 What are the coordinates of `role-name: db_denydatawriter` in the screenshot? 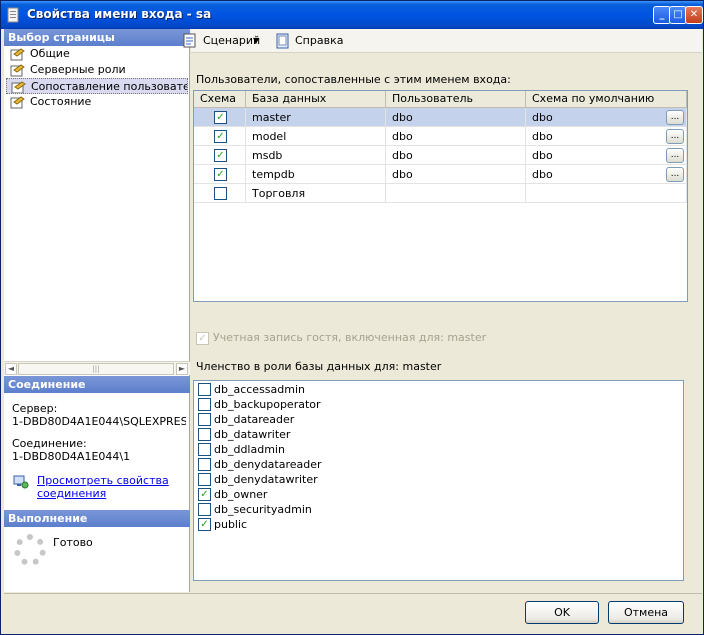 It's located at (266, 479).